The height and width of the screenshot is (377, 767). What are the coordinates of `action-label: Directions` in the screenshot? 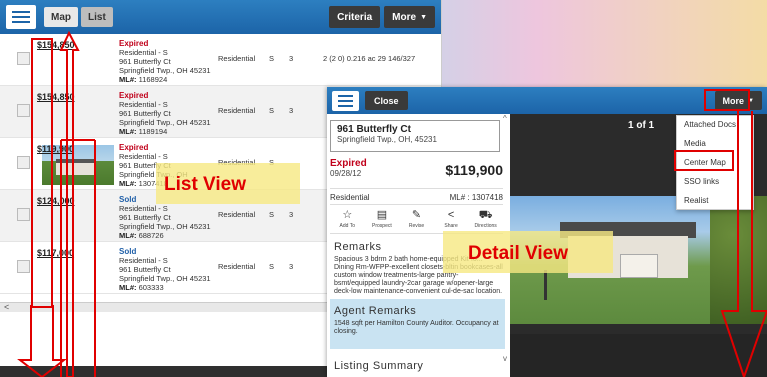 It's located at (485, 225).